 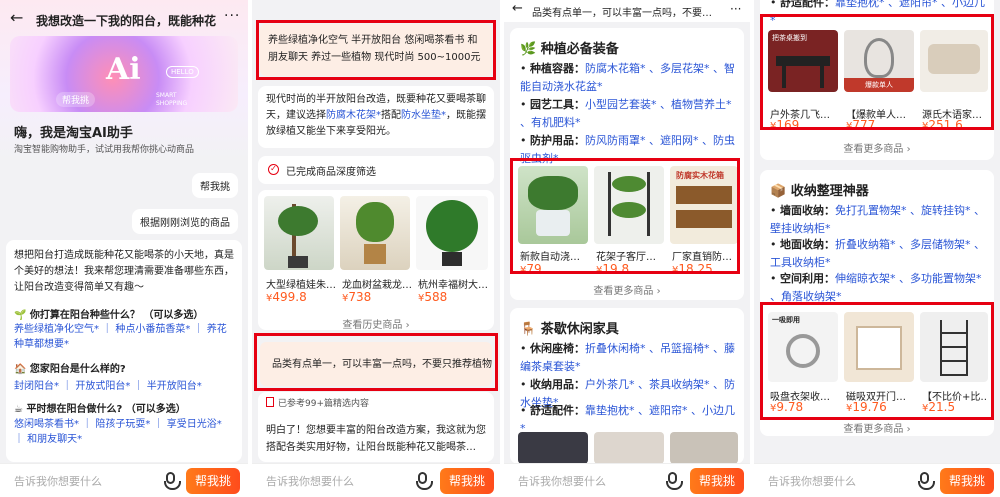 I want to click on price-value: 777, so click(x=864, y=125).